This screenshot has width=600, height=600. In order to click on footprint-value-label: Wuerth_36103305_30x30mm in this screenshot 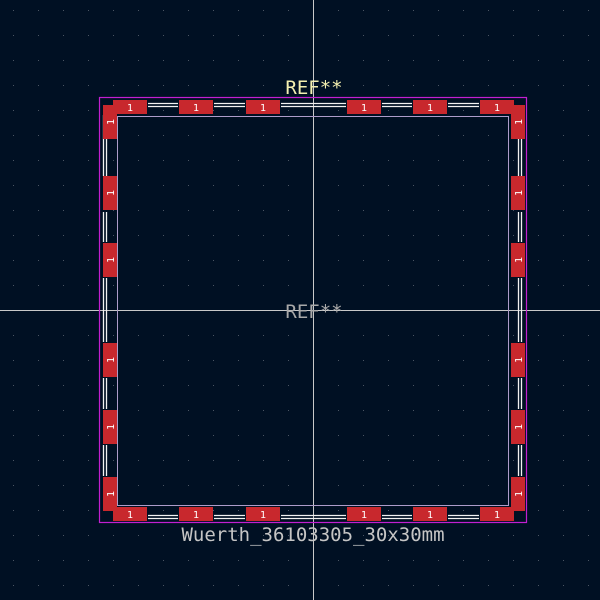, I will do `click(312, 535)`.